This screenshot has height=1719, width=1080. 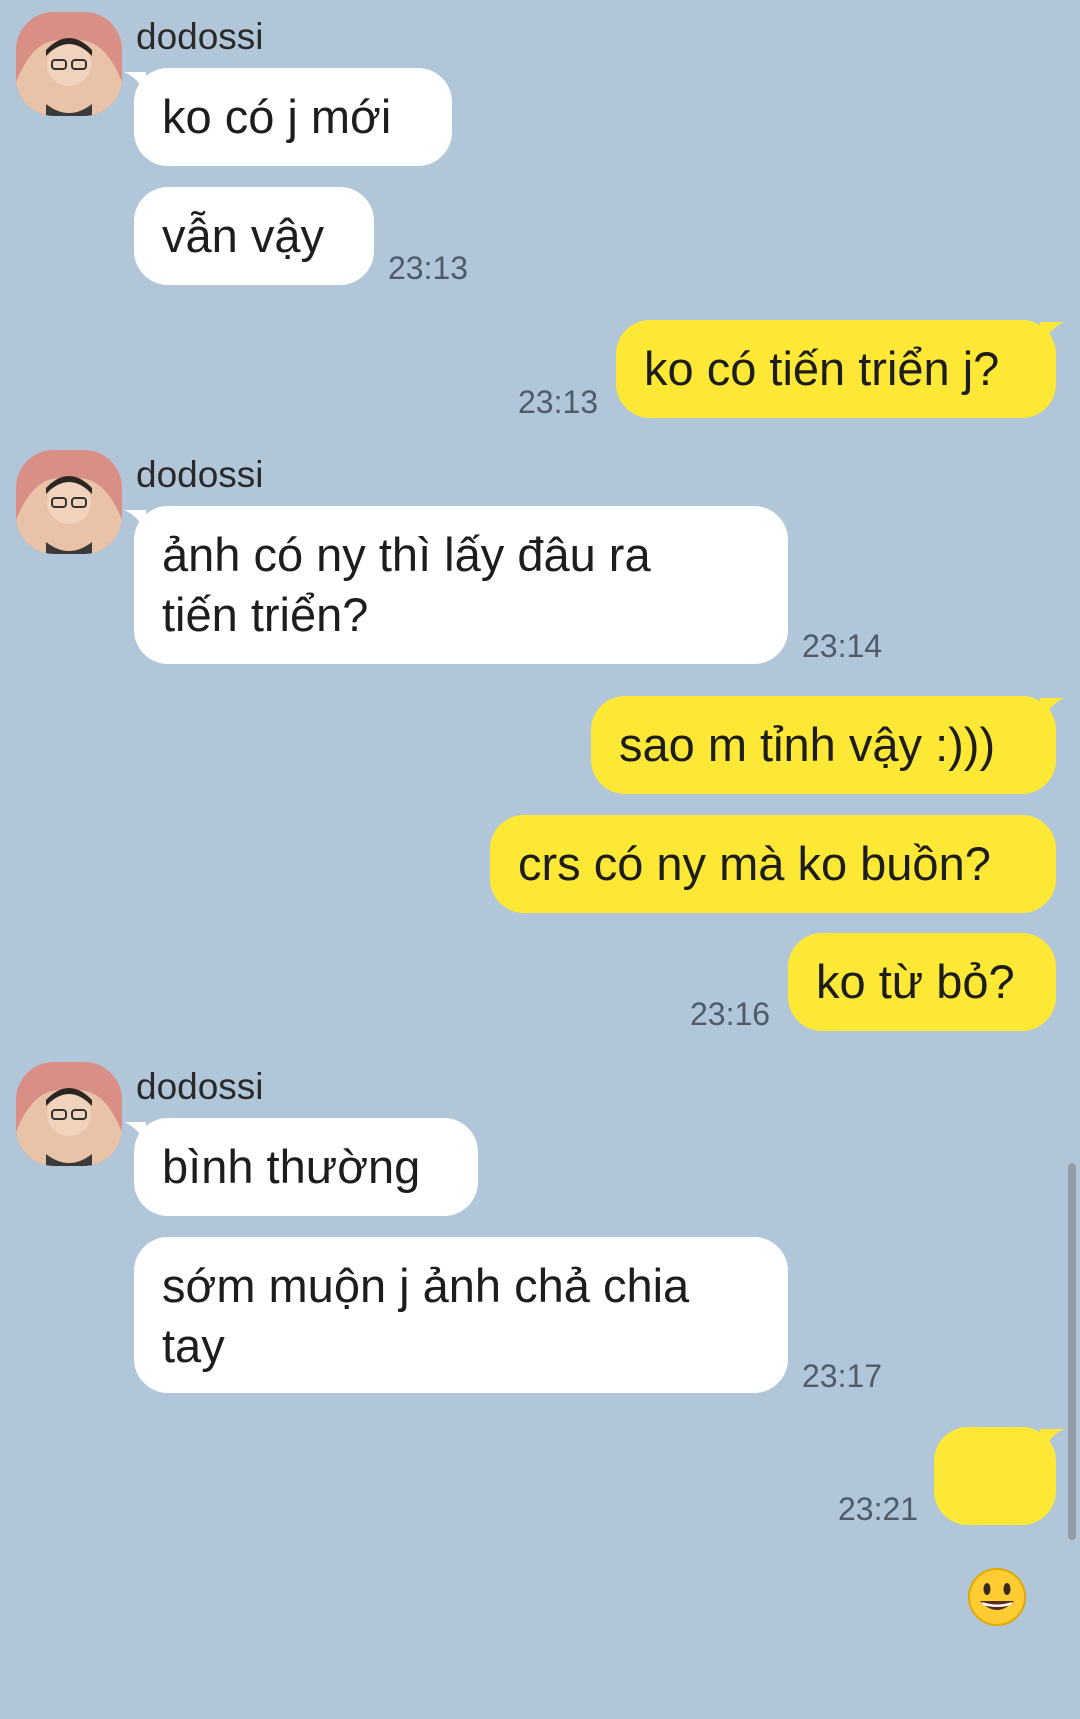 What do you see at coordinates (836, 369) in the screenshot?
I see `outgoing-message: ko có tiến triển j?` at bounding box center [836, 369].